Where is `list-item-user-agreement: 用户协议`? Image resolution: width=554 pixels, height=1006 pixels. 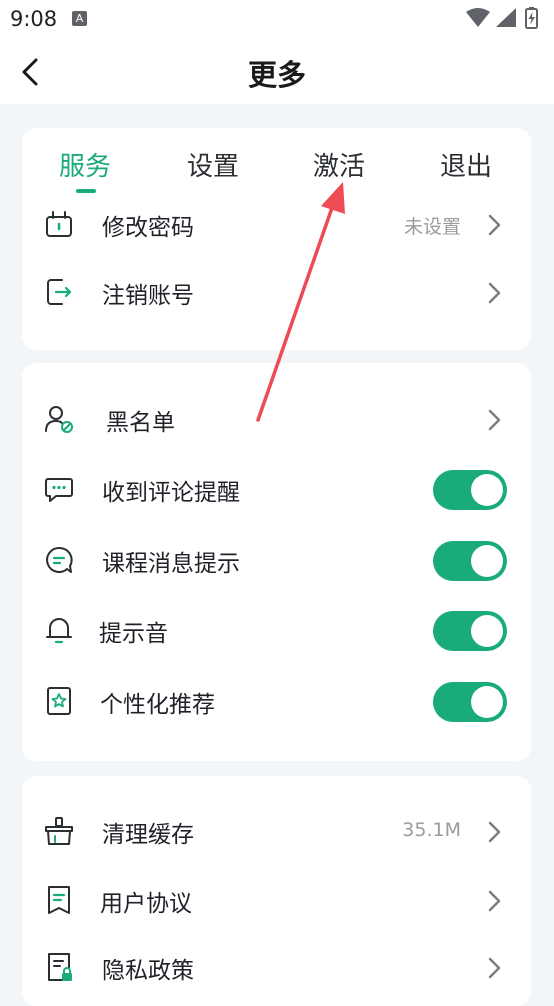
list-item-user-agreement: 用户协议 is located at coordinates (276, 901).